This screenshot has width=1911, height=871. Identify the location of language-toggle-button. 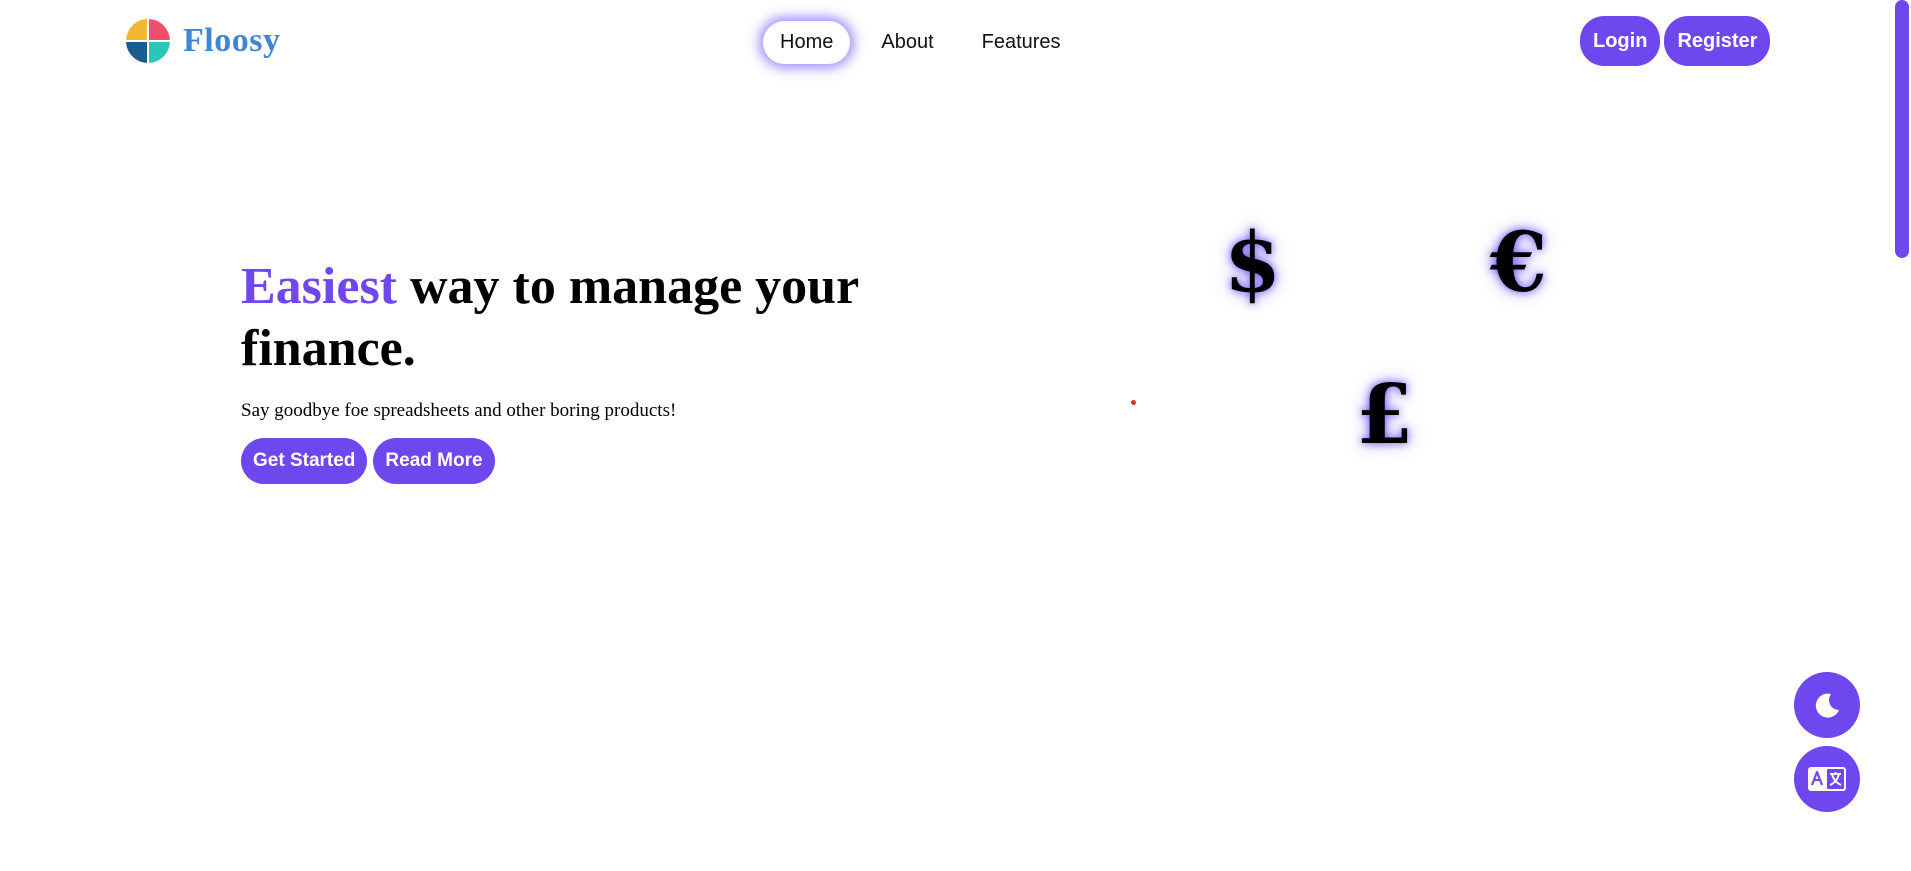
(1827, 779).